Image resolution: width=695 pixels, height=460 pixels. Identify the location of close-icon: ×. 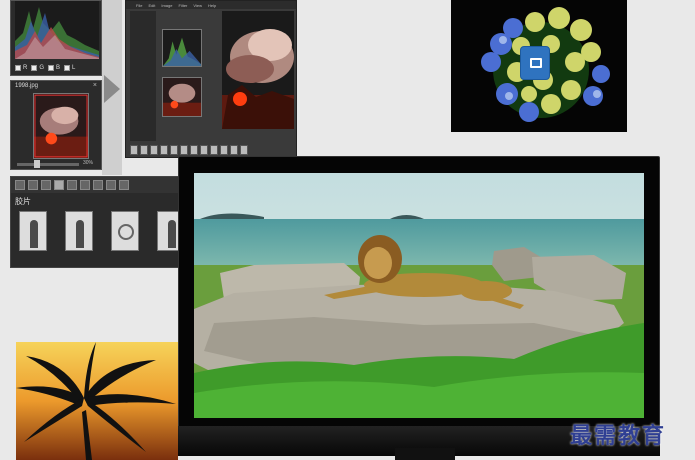
(95, 85).